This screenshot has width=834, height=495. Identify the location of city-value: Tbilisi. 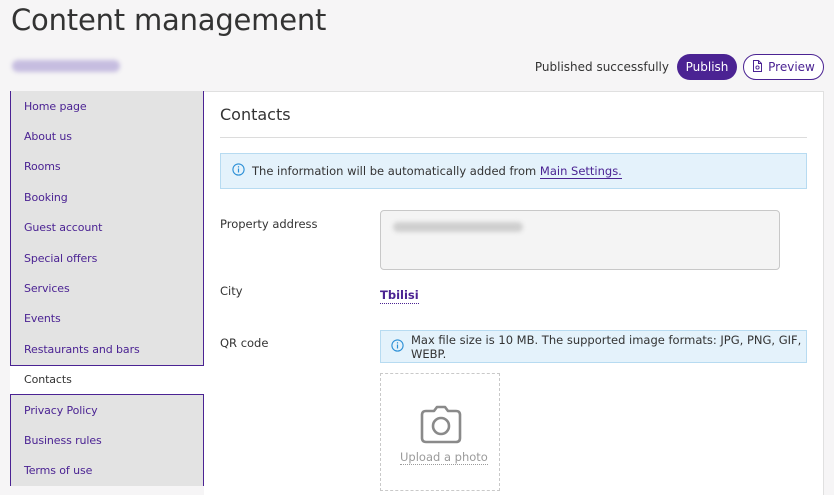
(399, 296).